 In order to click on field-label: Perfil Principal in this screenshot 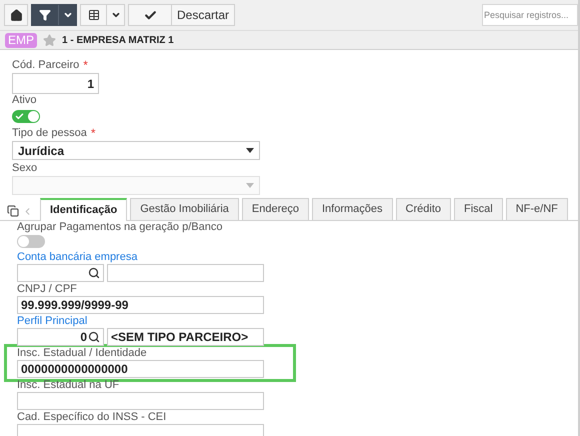, I will do `click(52, 321)`.